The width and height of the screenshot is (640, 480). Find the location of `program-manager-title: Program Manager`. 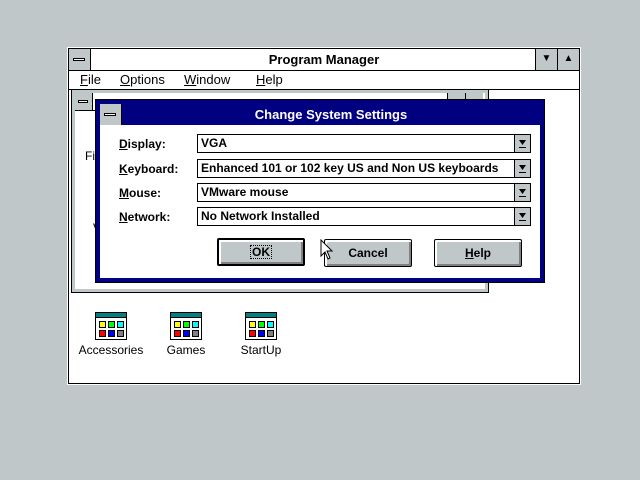

program-manager-title: Program Manager is located at coordinates (324, 59).